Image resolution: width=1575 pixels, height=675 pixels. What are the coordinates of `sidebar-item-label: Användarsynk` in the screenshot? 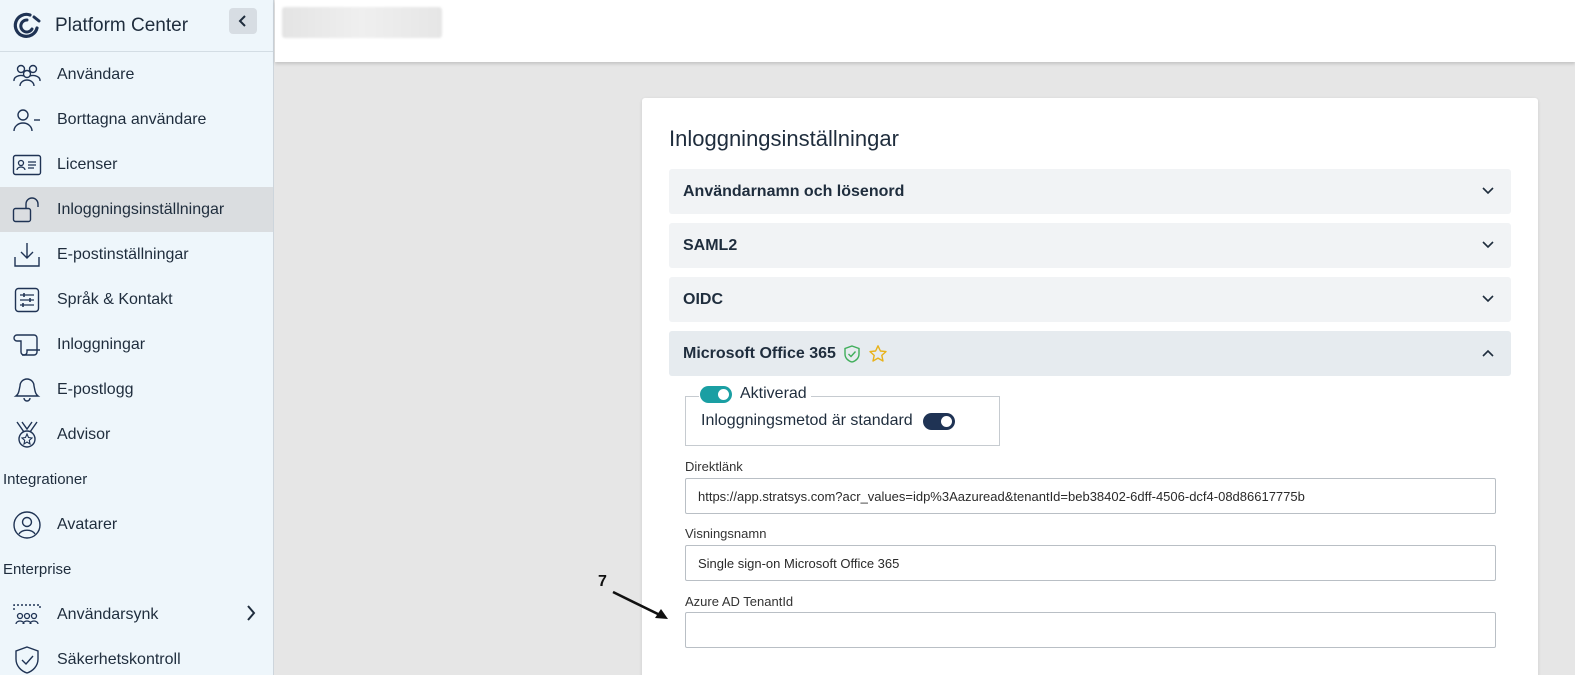 It's located at (108, 614).